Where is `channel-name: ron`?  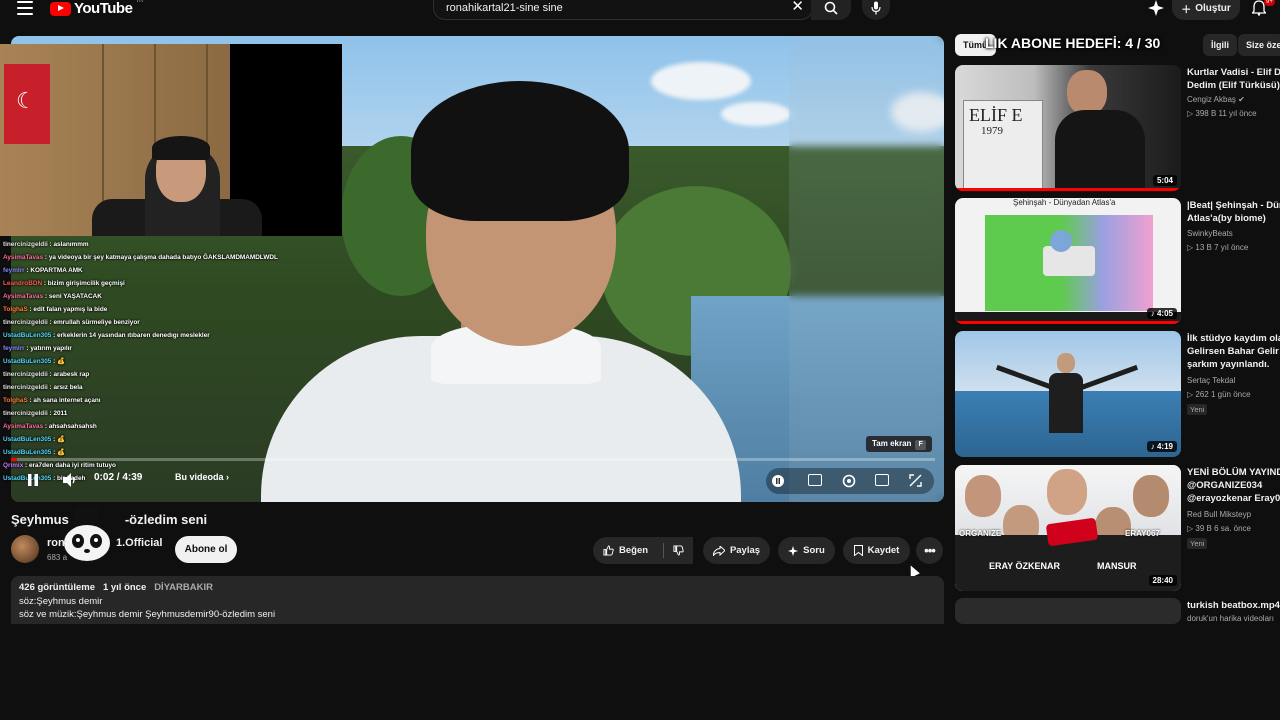
channel-name: ron is located at coordinates (56, 543).